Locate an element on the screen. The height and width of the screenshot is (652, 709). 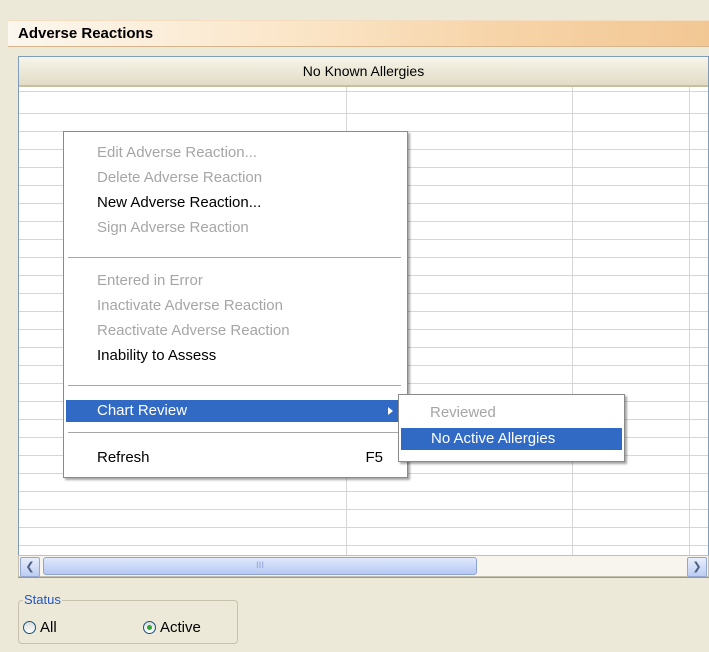
scroll-right-arrow-icon: ❯ is located at coordinates (697, 567).